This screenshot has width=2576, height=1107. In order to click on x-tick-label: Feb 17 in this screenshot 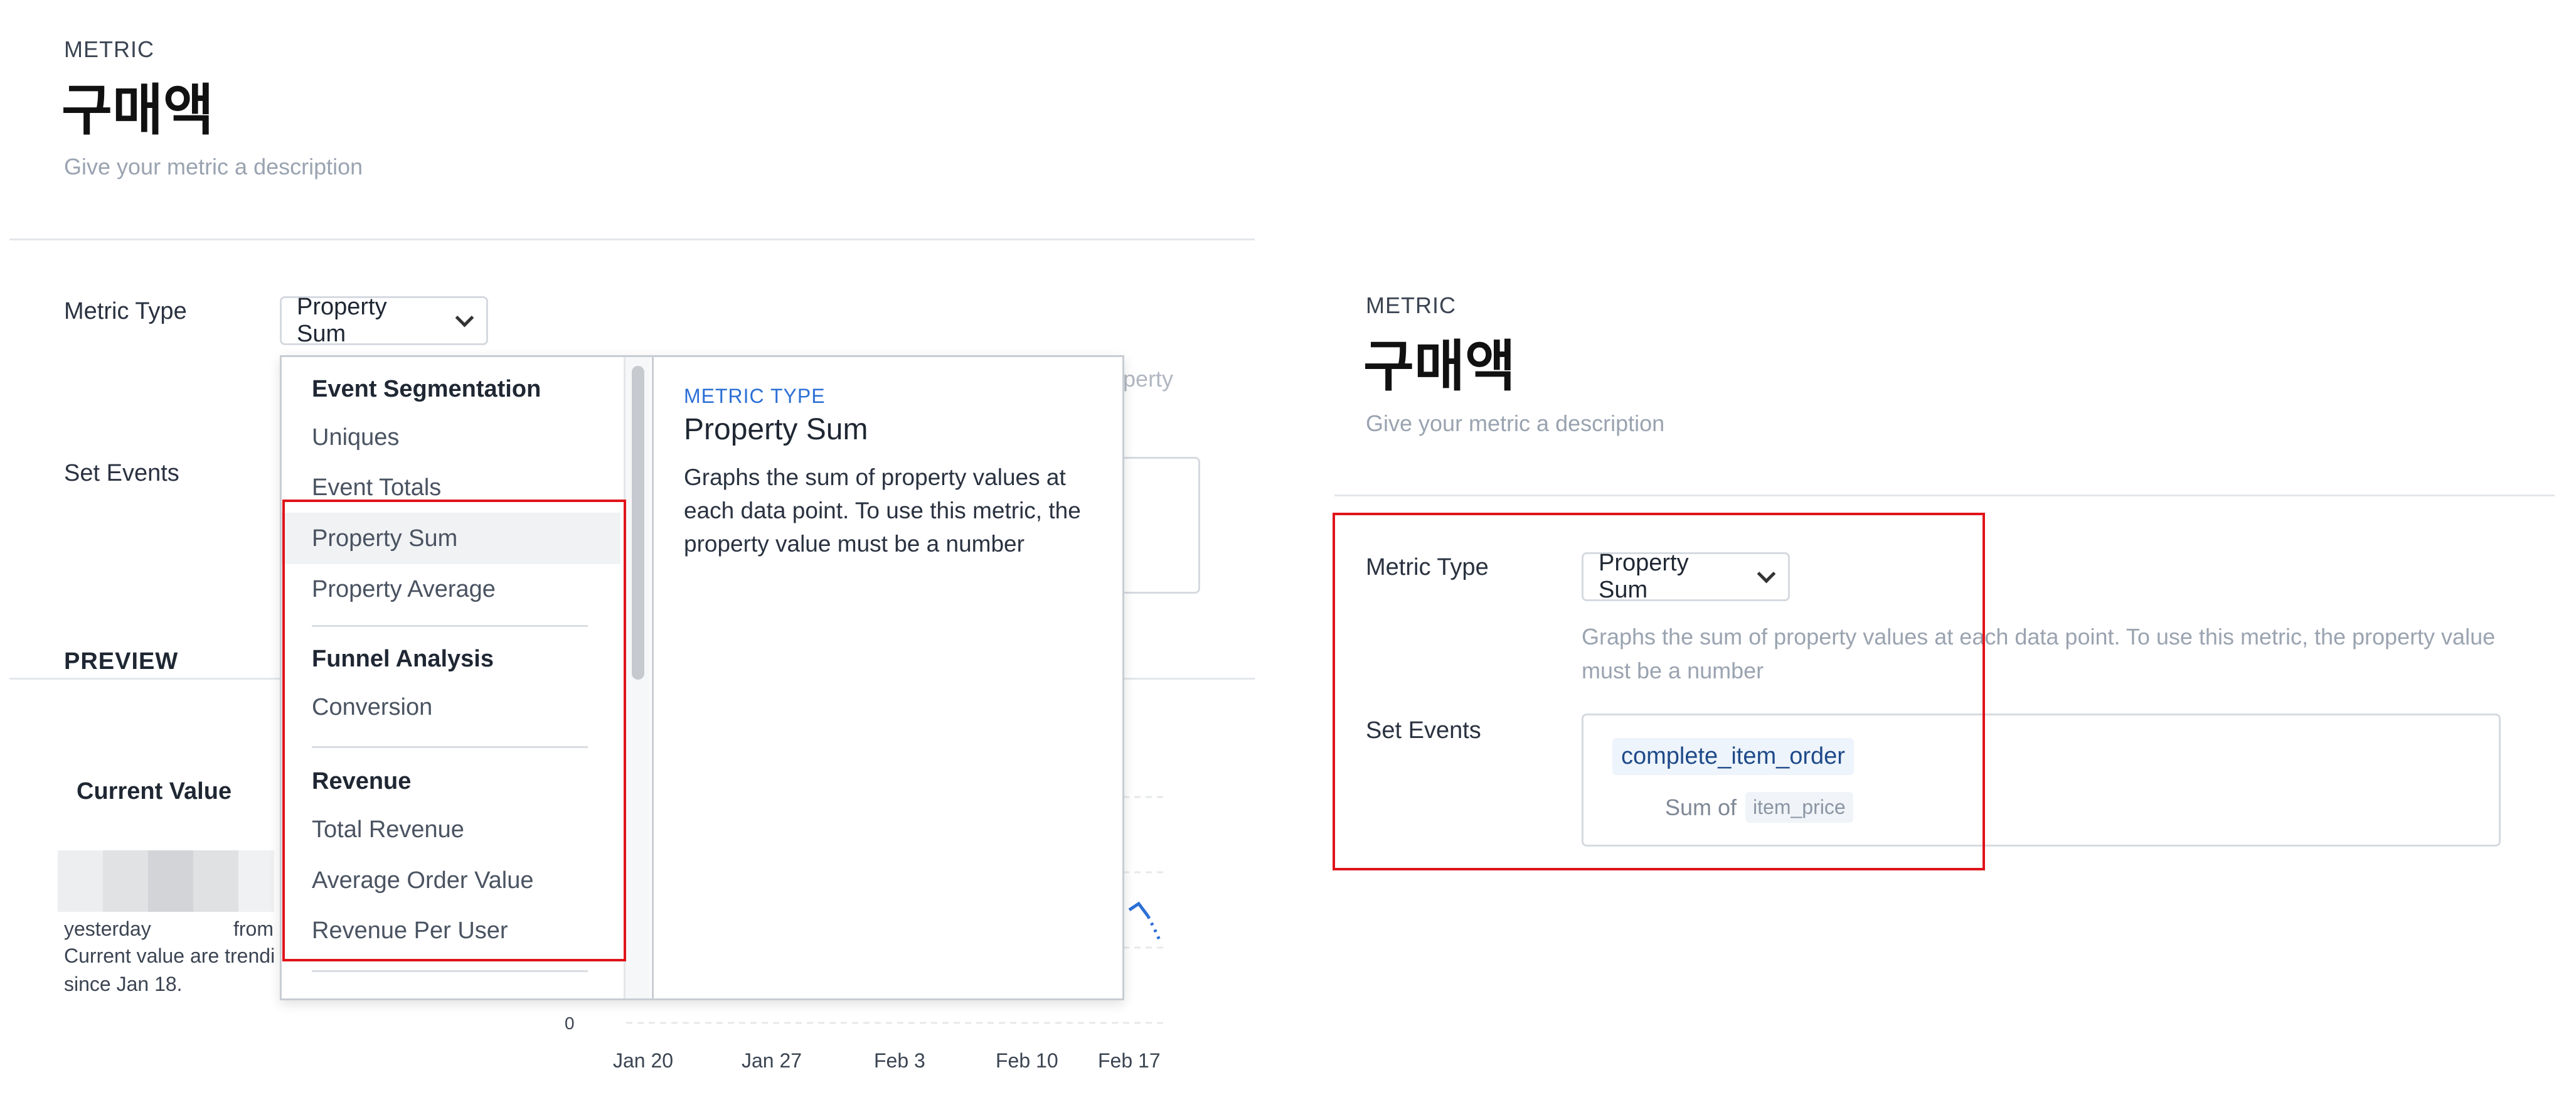, I will do `click(1130, 1060)`.